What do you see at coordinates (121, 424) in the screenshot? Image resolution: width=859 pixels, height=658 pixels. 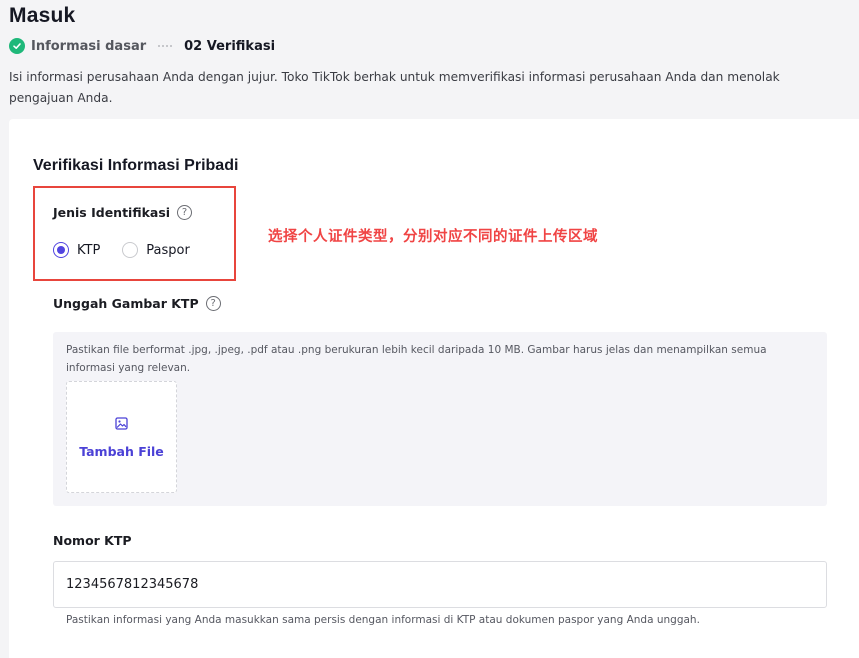 I see `image-icon` at bounding box center [121, 424].